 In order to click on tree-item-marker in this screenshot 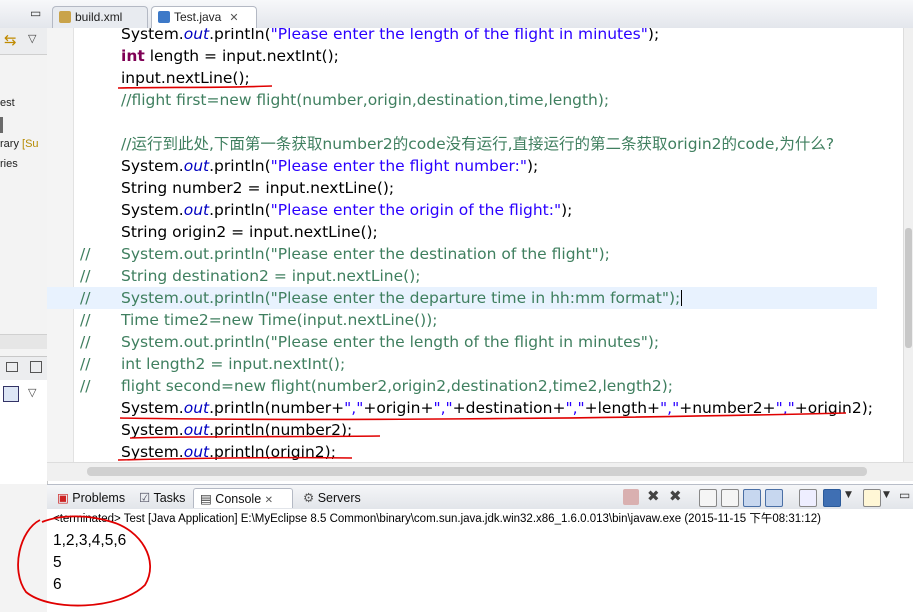, I will do `click(1, 125)`.